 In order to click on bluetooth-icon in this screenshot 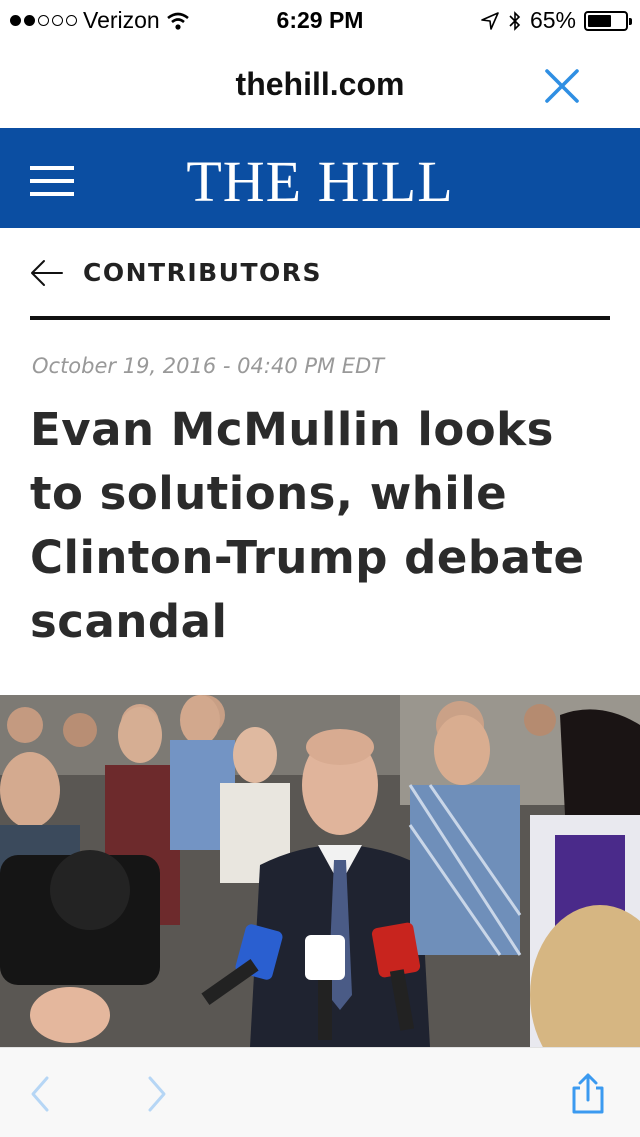, I will do `click(515, 20)`.